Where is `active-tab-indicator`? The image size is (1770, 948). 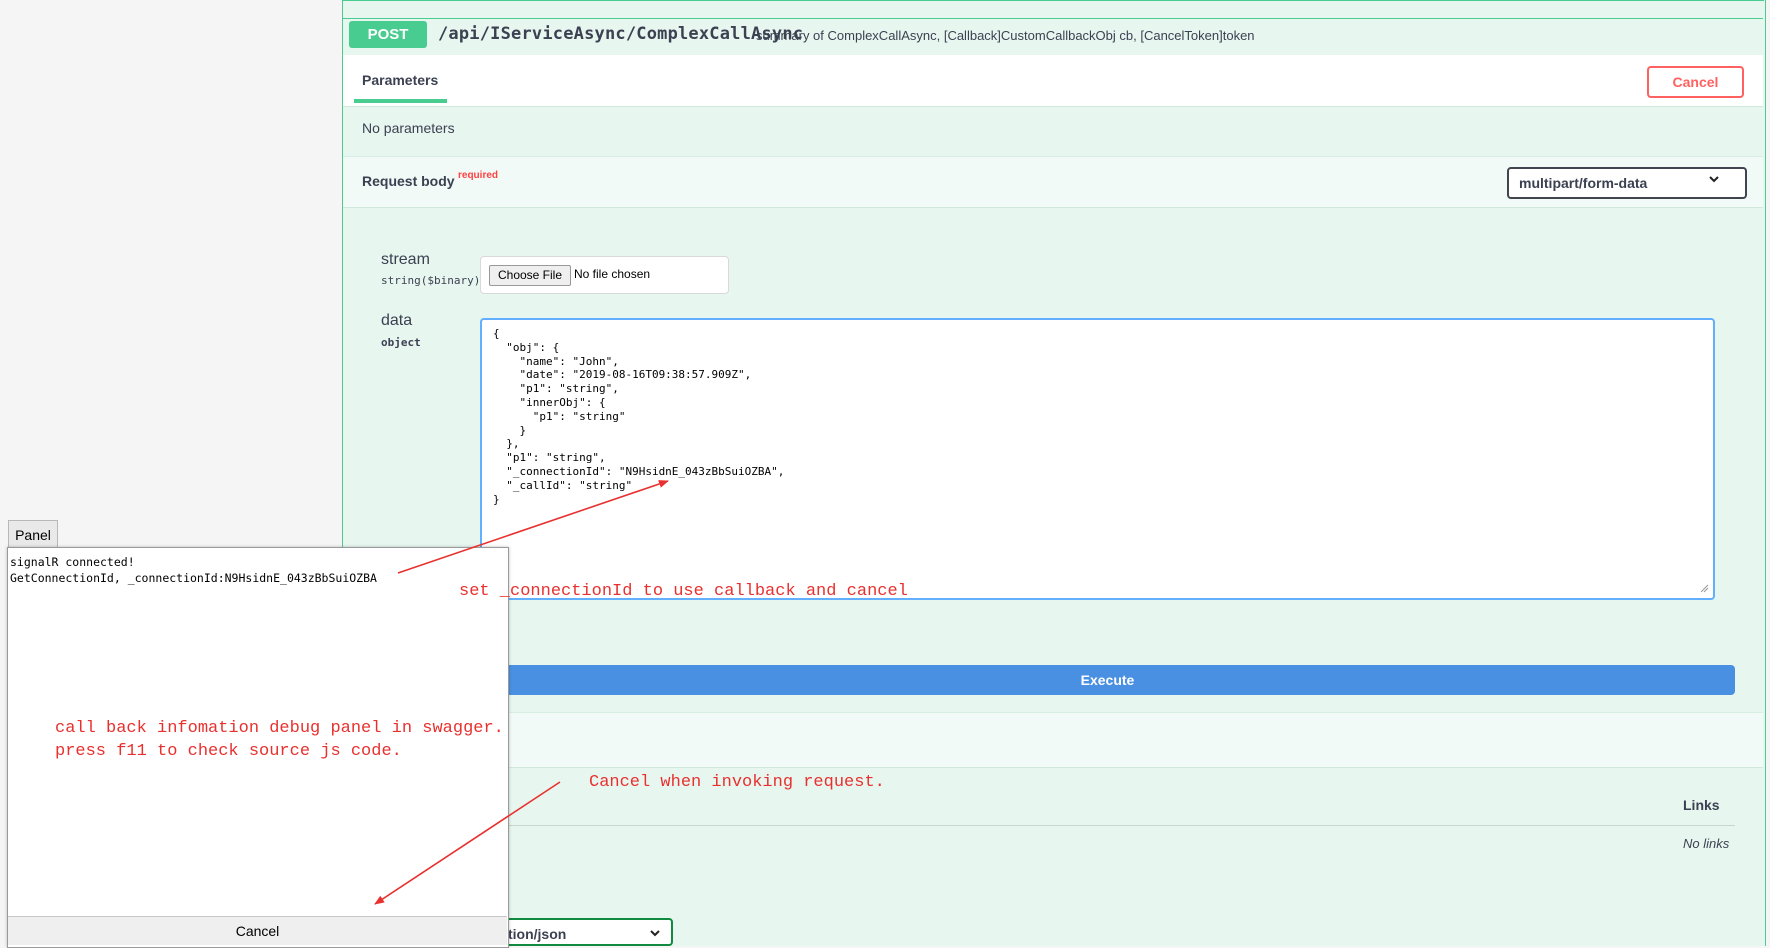
active-tab-indicator is located at coordinates (400, 101).